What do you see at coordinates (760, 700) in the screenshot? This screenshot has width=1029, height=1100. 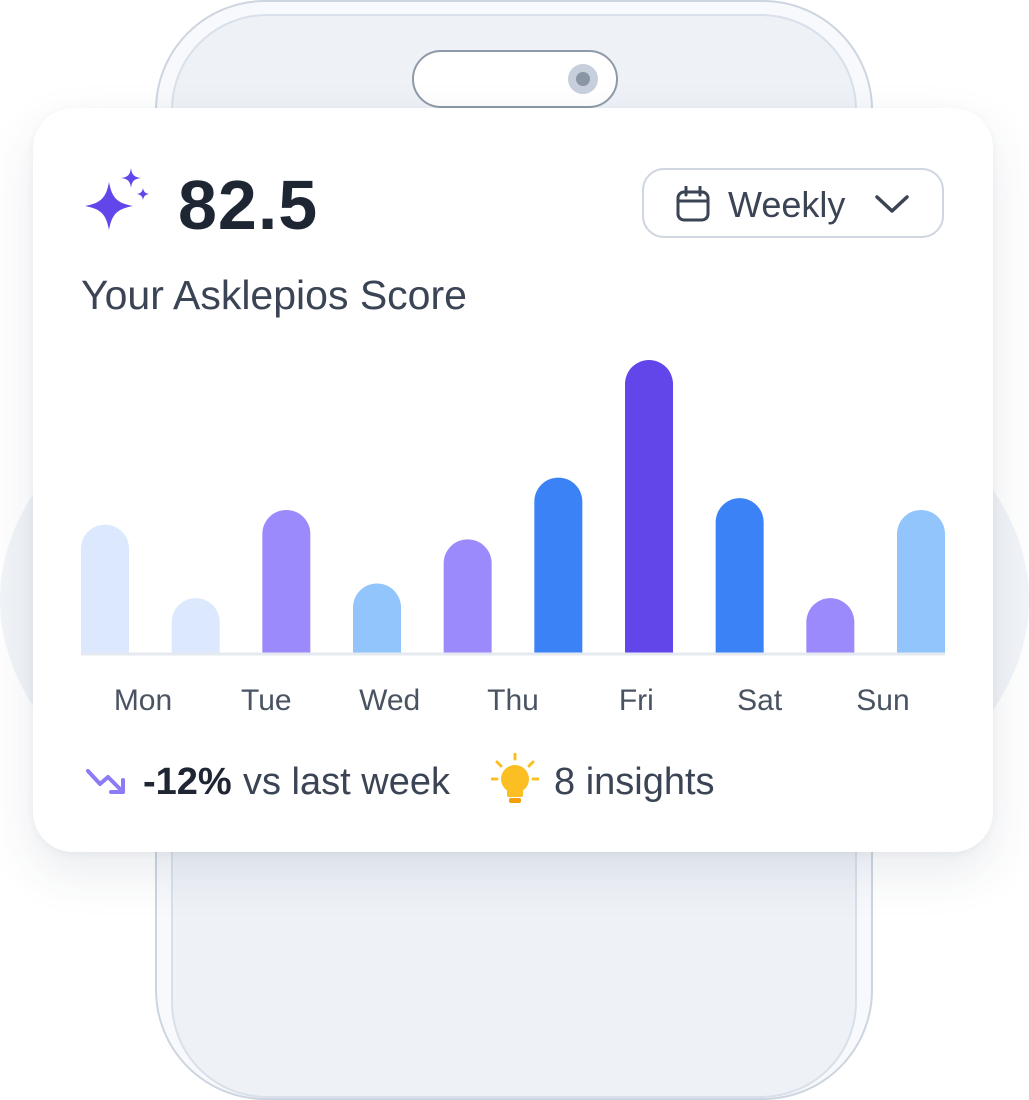 I see `x-axis-label: Sat` at bounding box center [760, 700].